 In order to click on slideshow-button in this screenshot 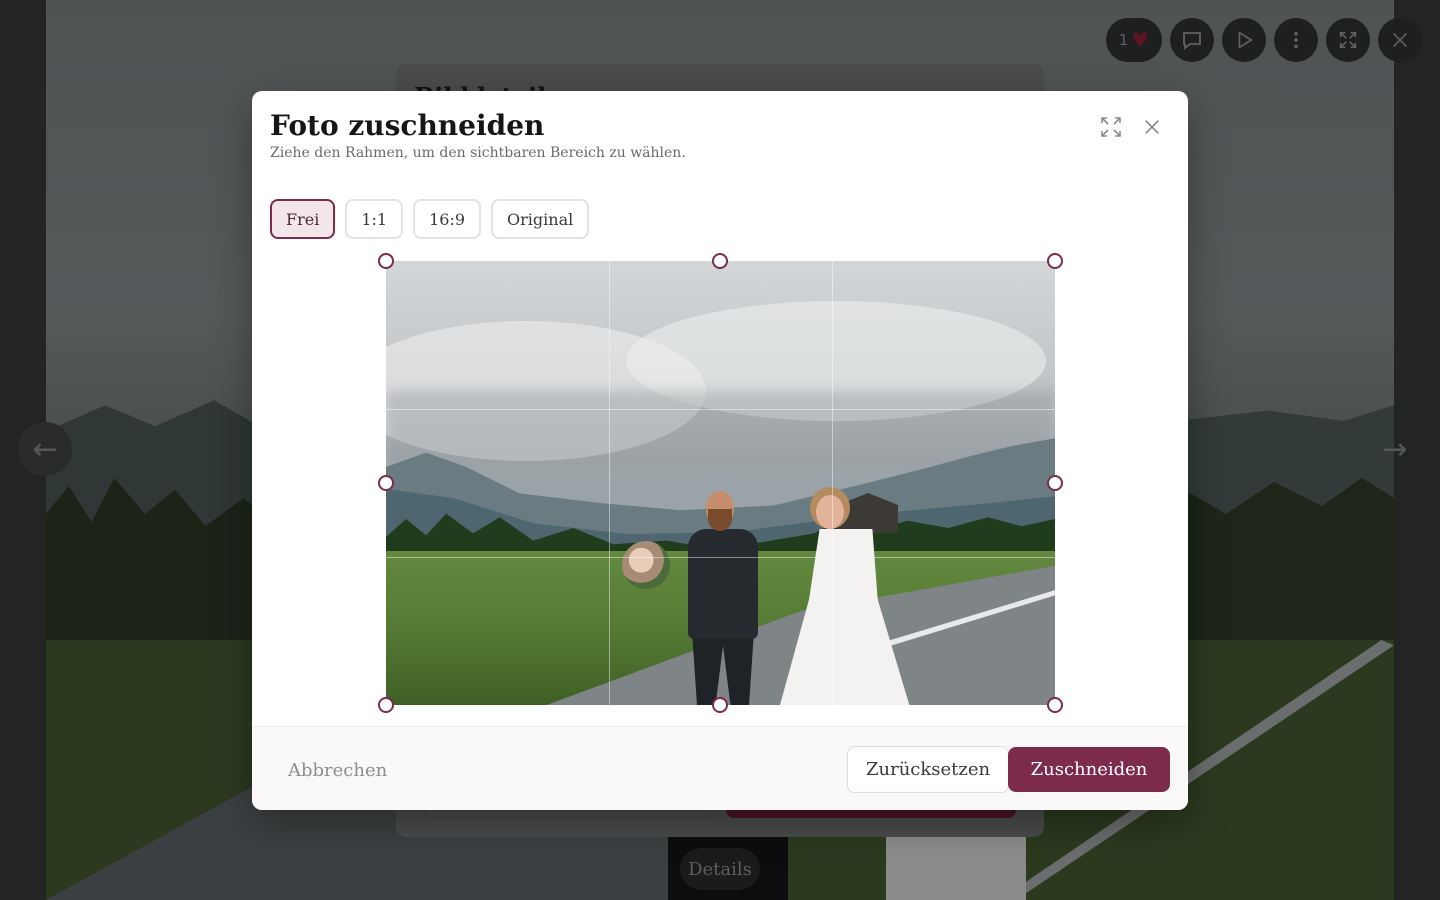, I will do `click(1244, 40)`.